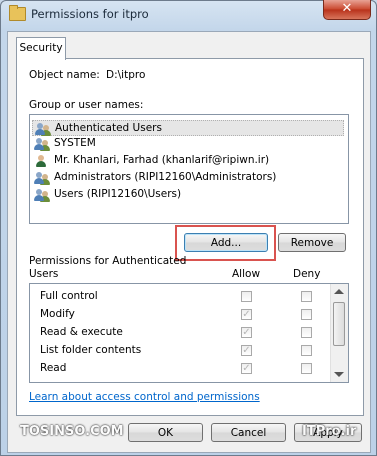  Describe the element at coordinates (86, 105) in the screenshot. I see `group-names-label: Group or user names:` at that location.